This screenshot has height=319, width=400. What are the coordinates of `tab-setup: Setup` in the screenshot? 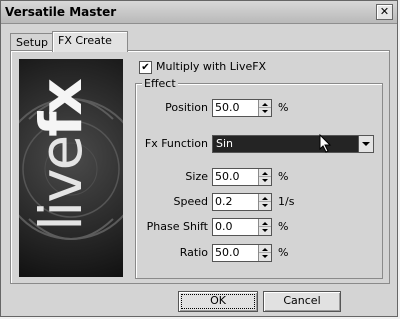 It's located at (32, 42).